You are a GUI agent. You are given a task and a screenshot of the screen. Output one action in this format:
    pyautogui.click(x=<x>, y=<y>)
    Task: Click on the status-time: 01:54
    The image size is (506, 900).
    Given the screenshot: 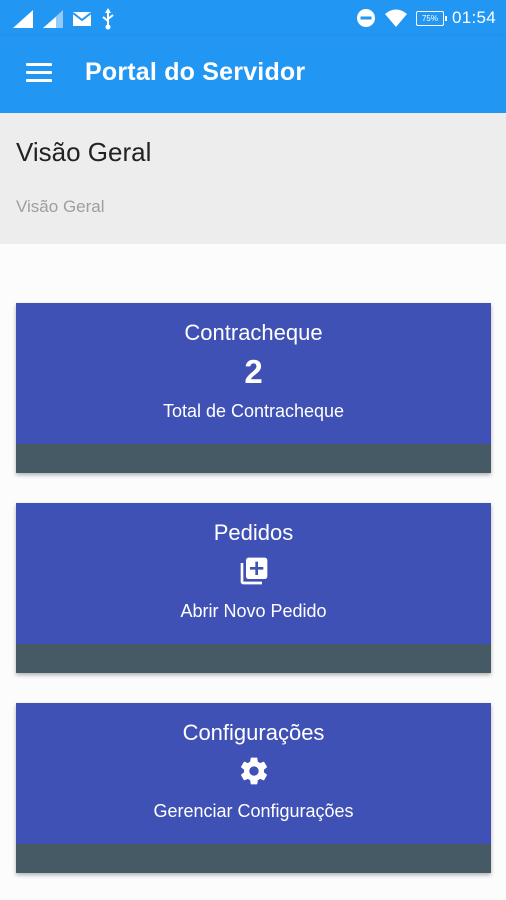 What is the action you would take?
    pyautogui.click(x=473, y=17)
    